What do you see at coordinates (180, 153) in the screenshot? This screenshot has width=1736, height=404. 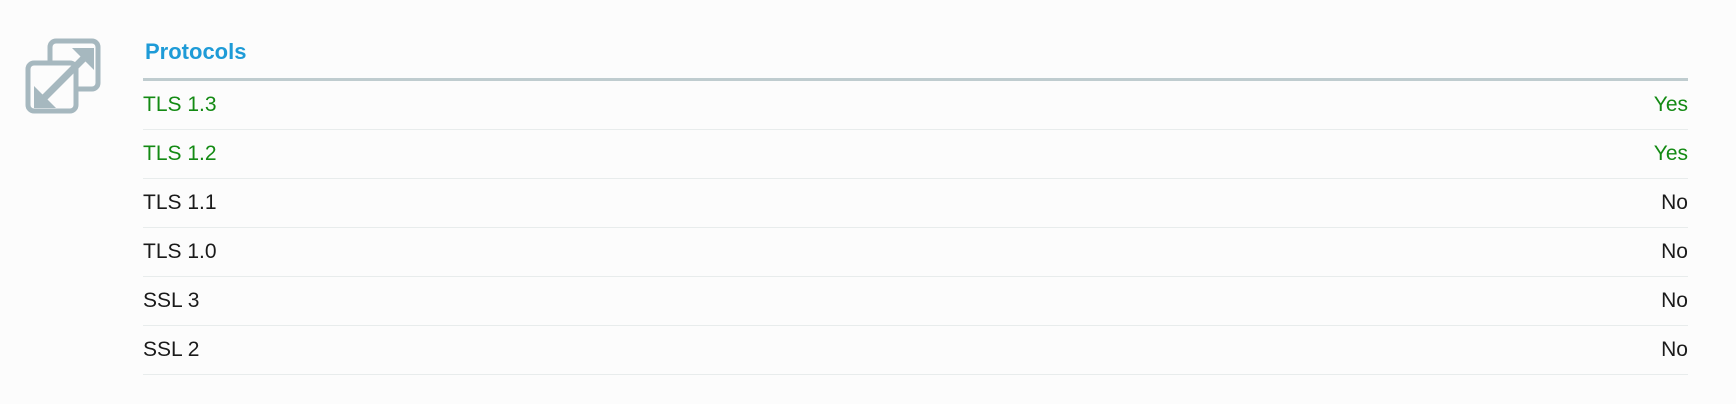 I see `protocol-name: TLS 1.2` at bounding box center [180, 153].